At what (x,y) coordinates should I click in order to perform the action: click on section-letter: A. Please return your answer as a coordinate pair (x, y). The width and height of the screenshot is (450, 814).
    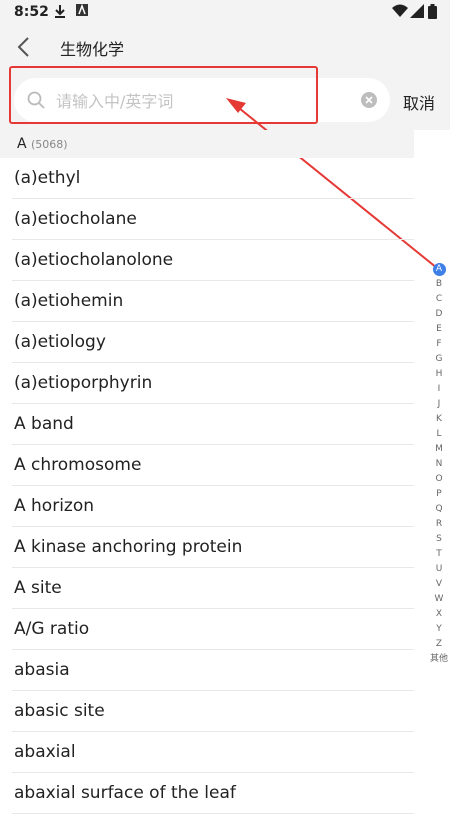
    Looking at the image, I should click on (22, 144).